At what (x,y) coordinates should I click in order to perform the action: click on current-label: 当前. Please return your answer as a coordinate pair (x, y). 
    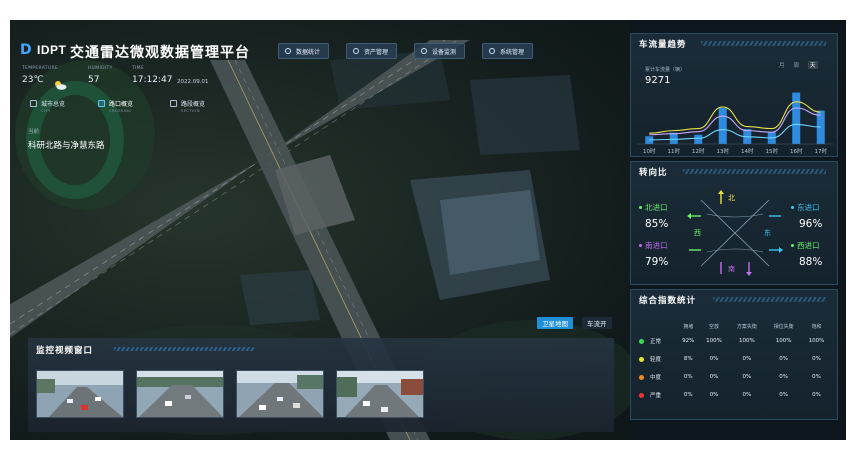
    Looking at the image, I should click on (34, 132).